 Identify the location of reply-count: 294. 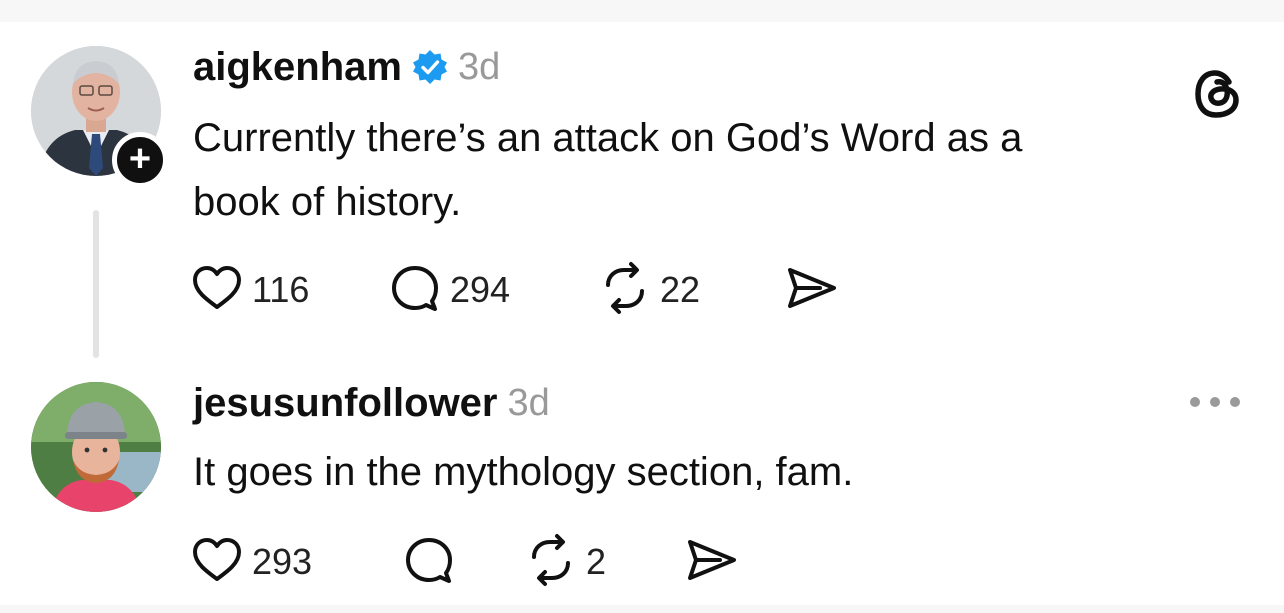
(480, 289).